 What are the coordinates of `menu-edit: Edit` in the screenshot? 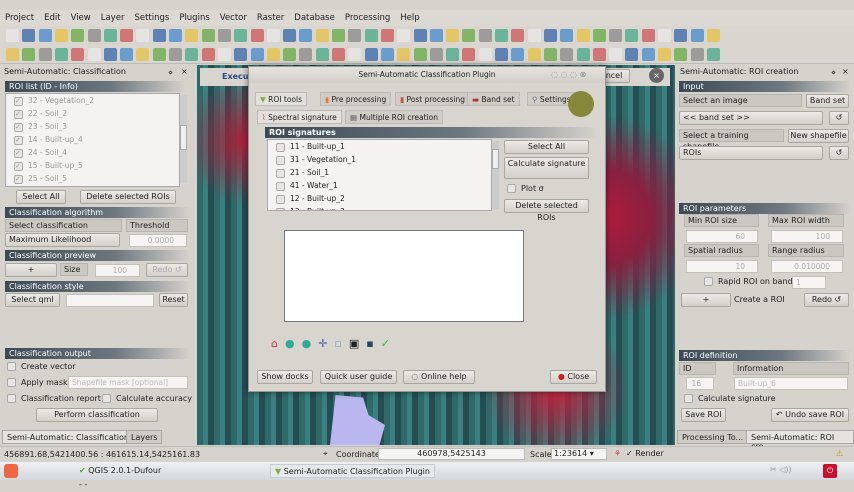 It's located at (52, 18).